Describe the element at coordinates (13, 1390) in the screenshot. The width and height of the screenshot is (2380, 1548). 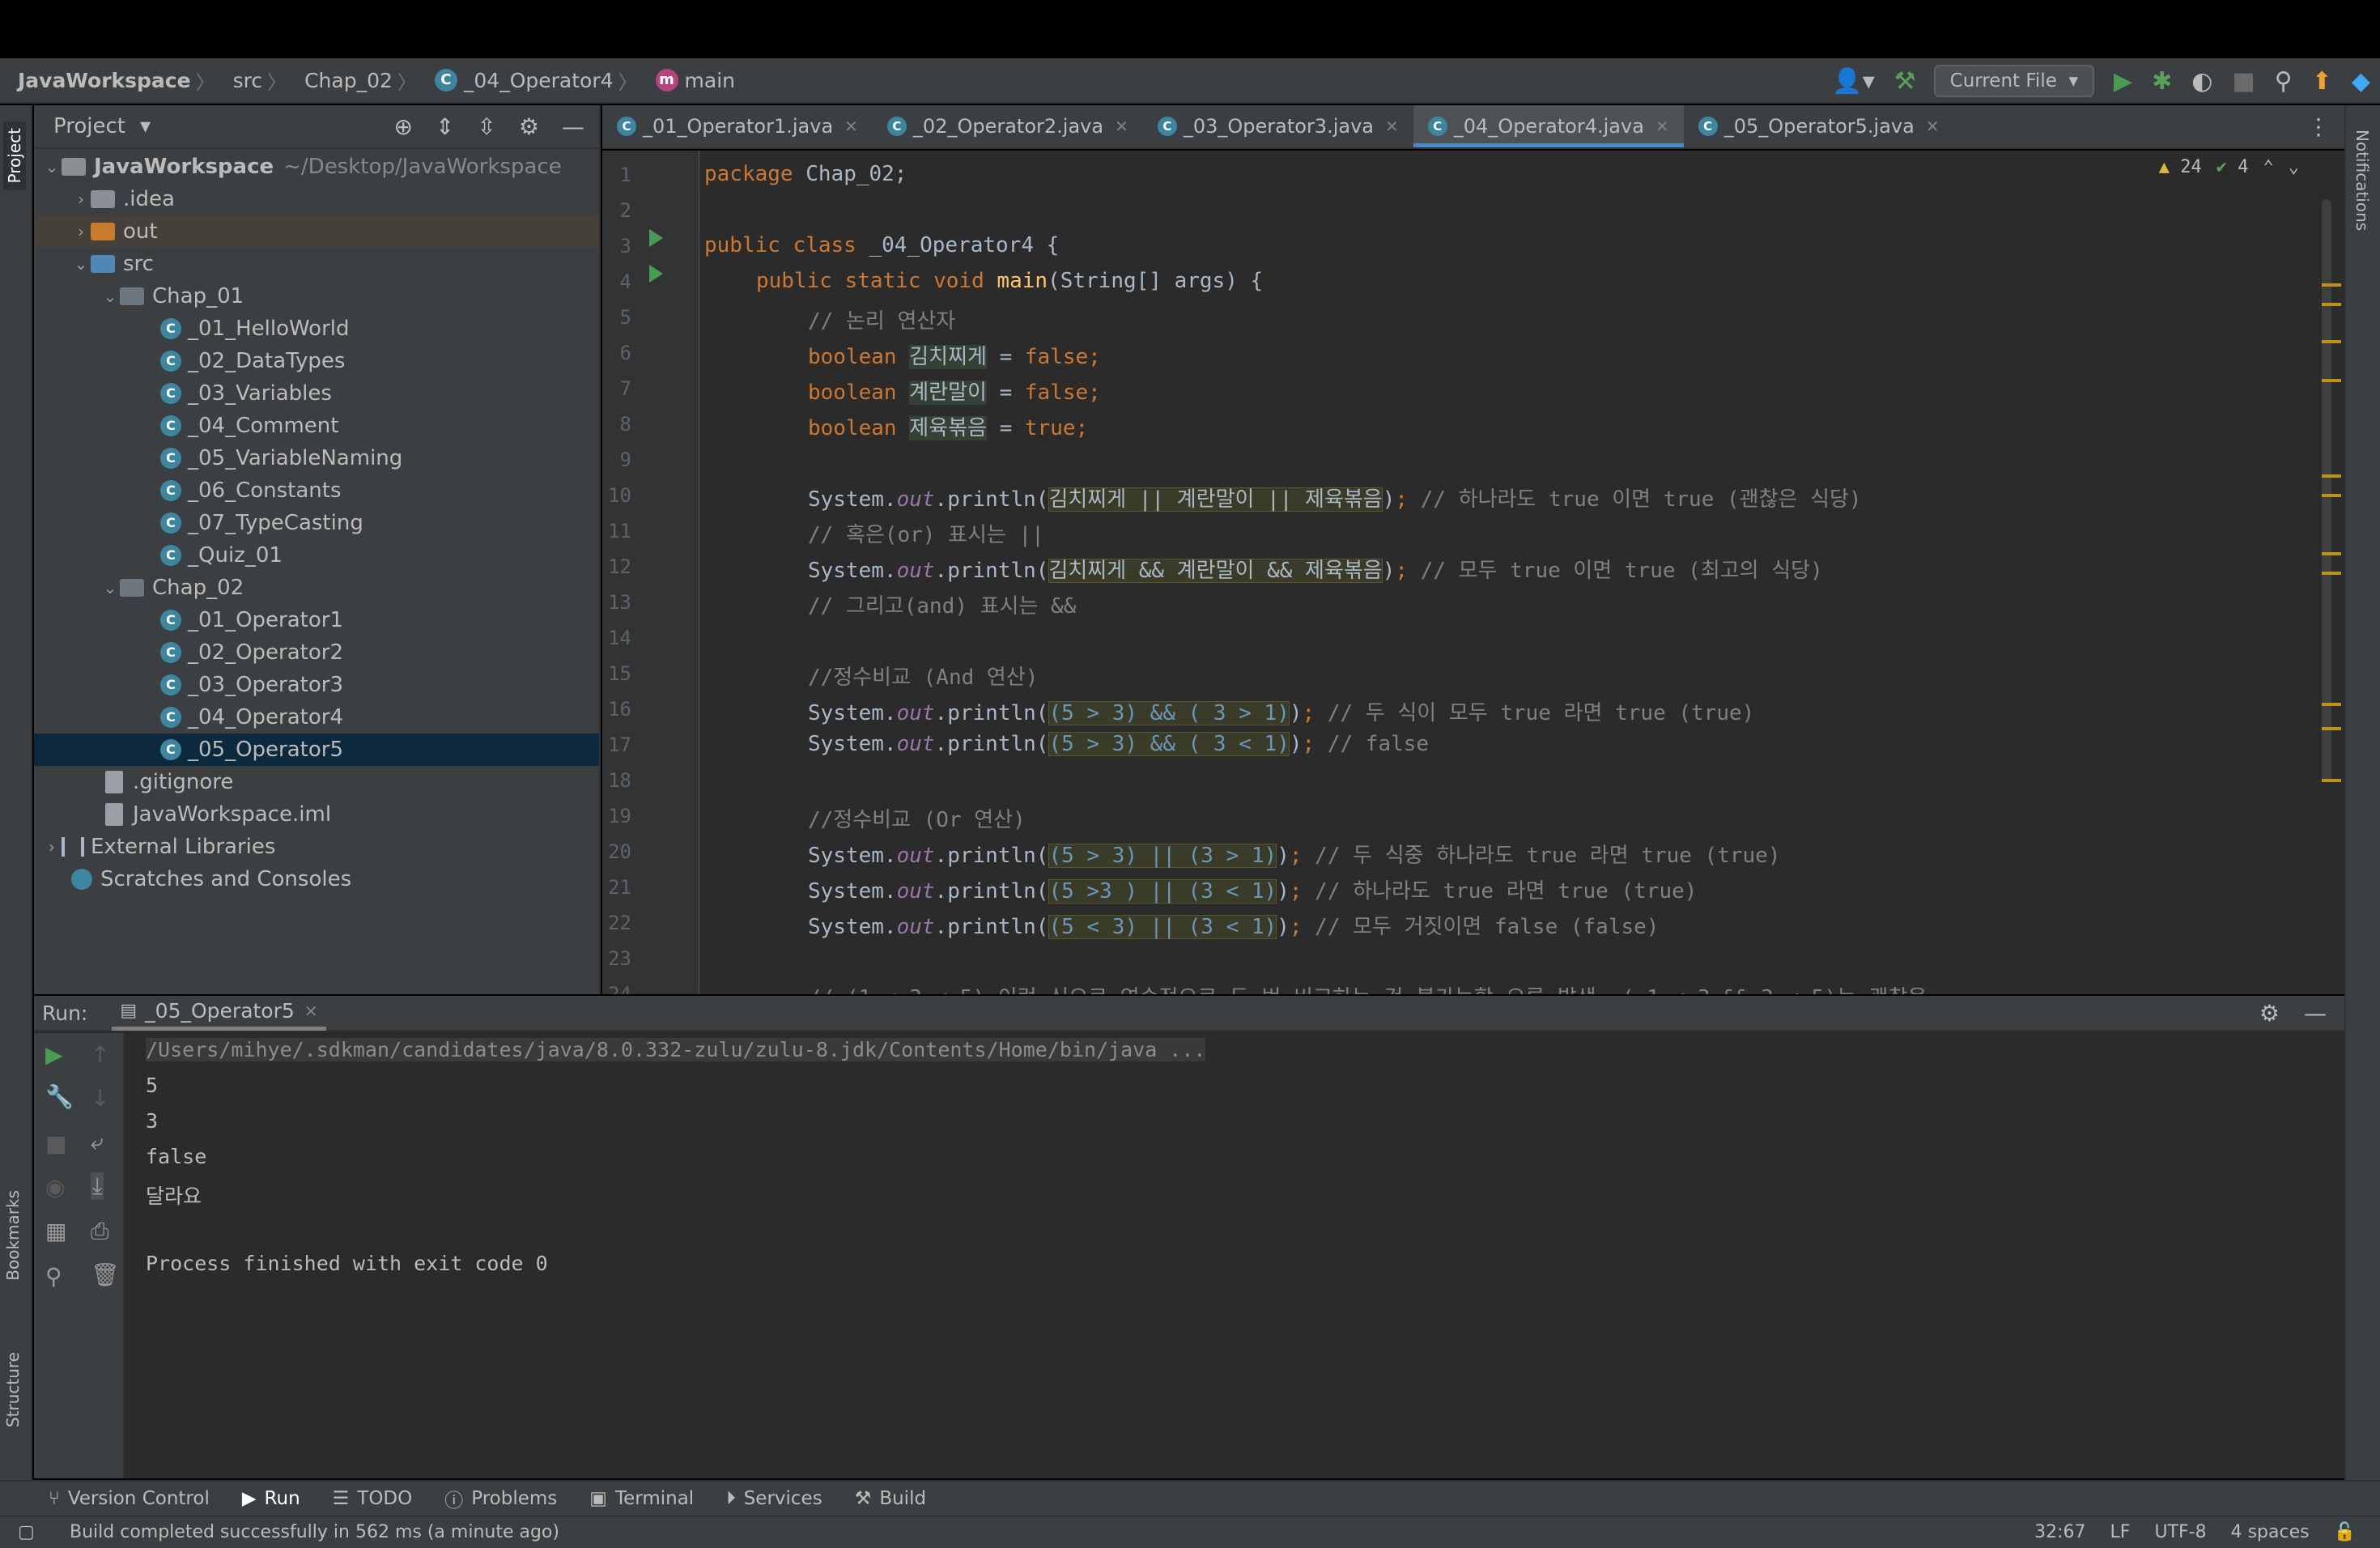
I see `structure-tool-tab: Structure` at that location.